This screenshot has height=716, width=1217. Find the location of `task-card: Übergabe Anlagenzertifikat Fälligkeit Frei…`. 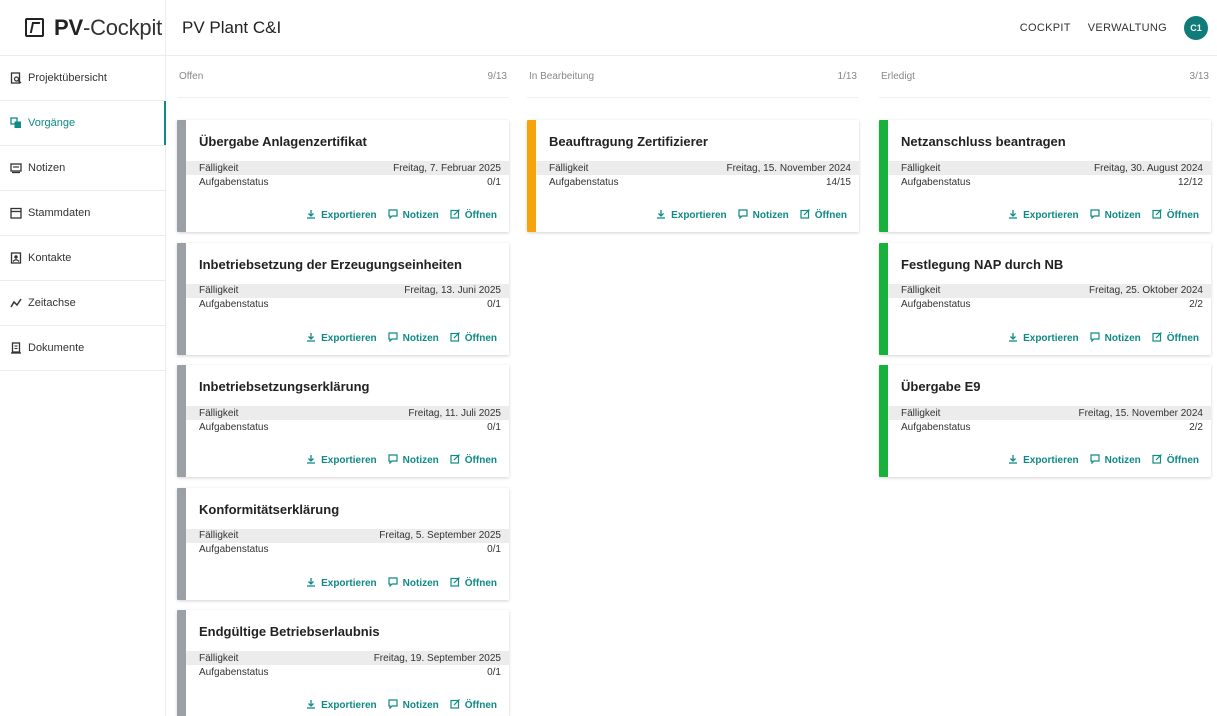

task-card: Übergabe Anlagenzertifikat Fälligkeit Frei… is located at coordinates (343, 176).